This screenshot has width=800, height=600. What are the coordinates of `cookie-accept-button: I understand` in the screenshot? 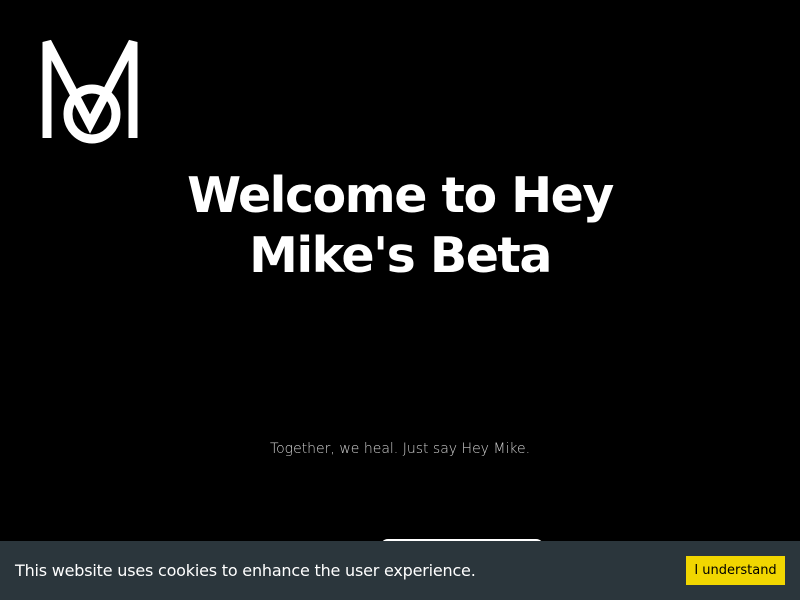 It's located at (735, 570).